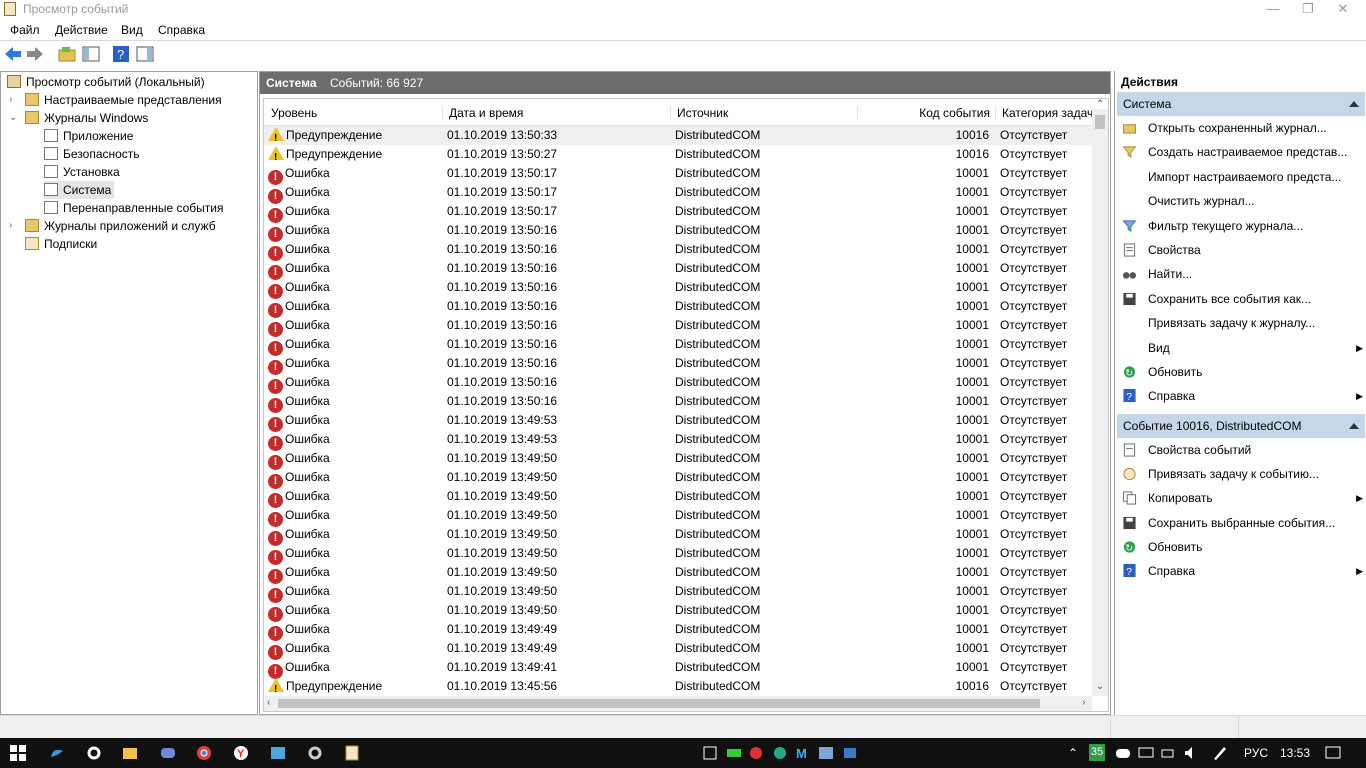  Describe the element at coordinates (1241, 104) in the screenshot. I see `actions-section-system: Система` at that location.